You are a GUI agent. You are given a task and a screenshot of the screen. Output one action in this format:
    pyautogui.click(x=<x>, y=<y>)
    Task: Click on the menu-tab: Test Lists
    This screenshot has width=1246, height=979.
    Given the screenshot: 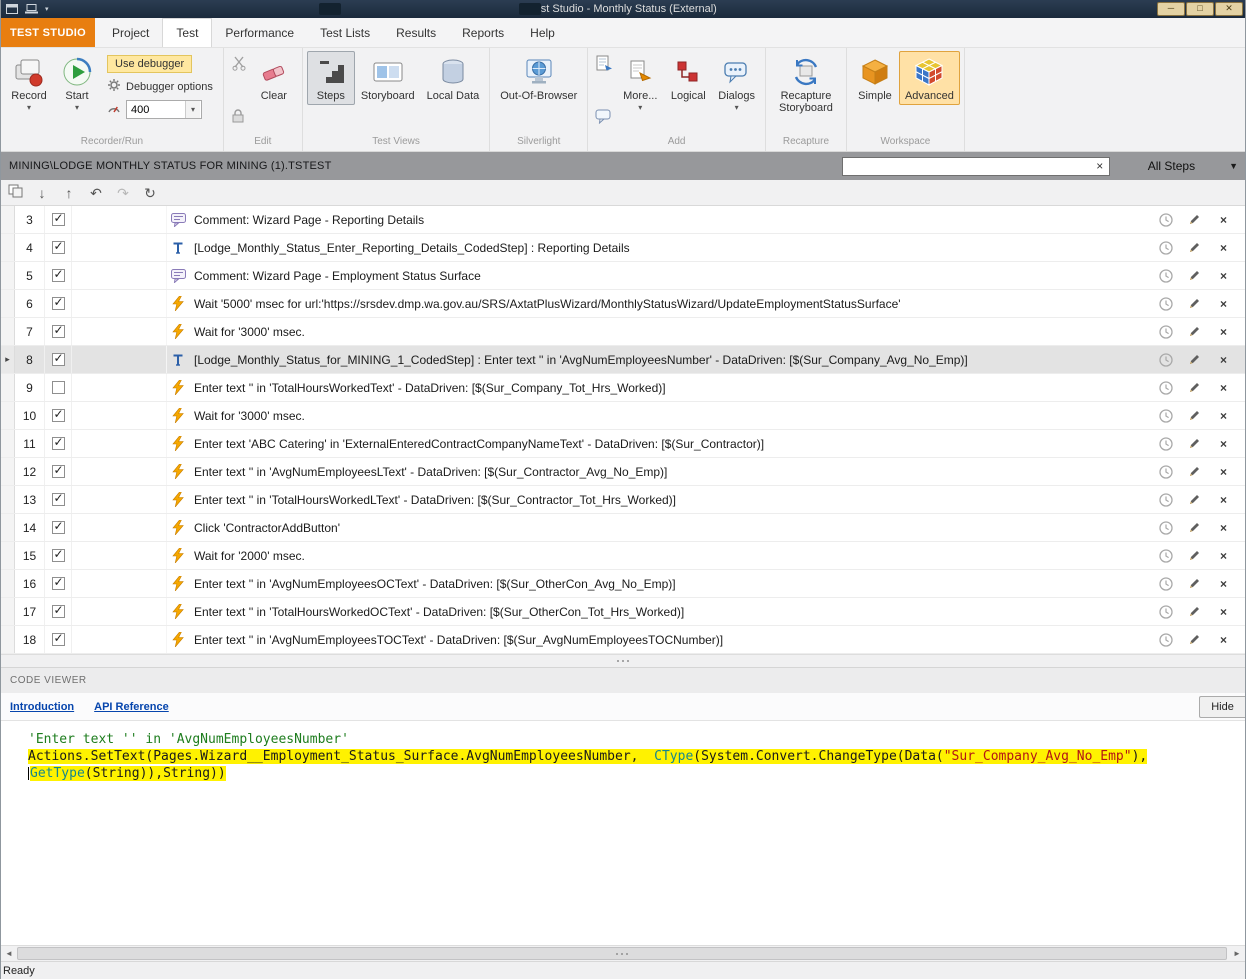 What is the action you would take?
    pyautogui.click(x=345, y=32)
    